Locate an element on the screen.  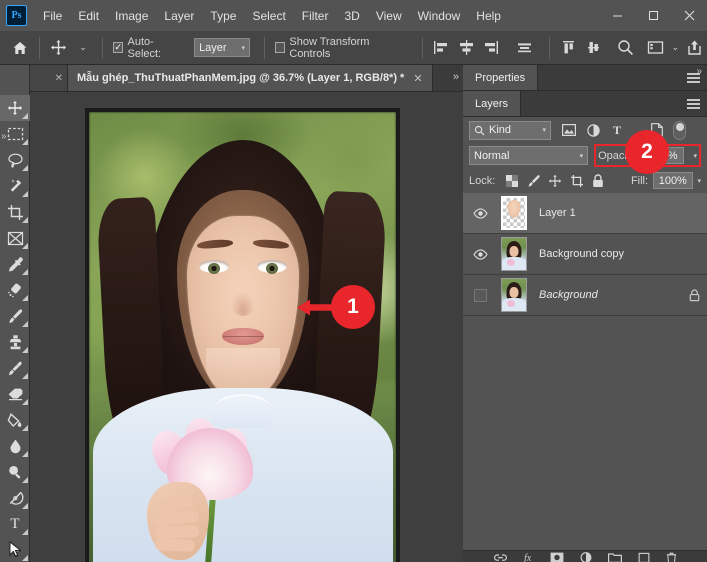
type-layer-filter-icon: T is located at coordinates (617, 130).